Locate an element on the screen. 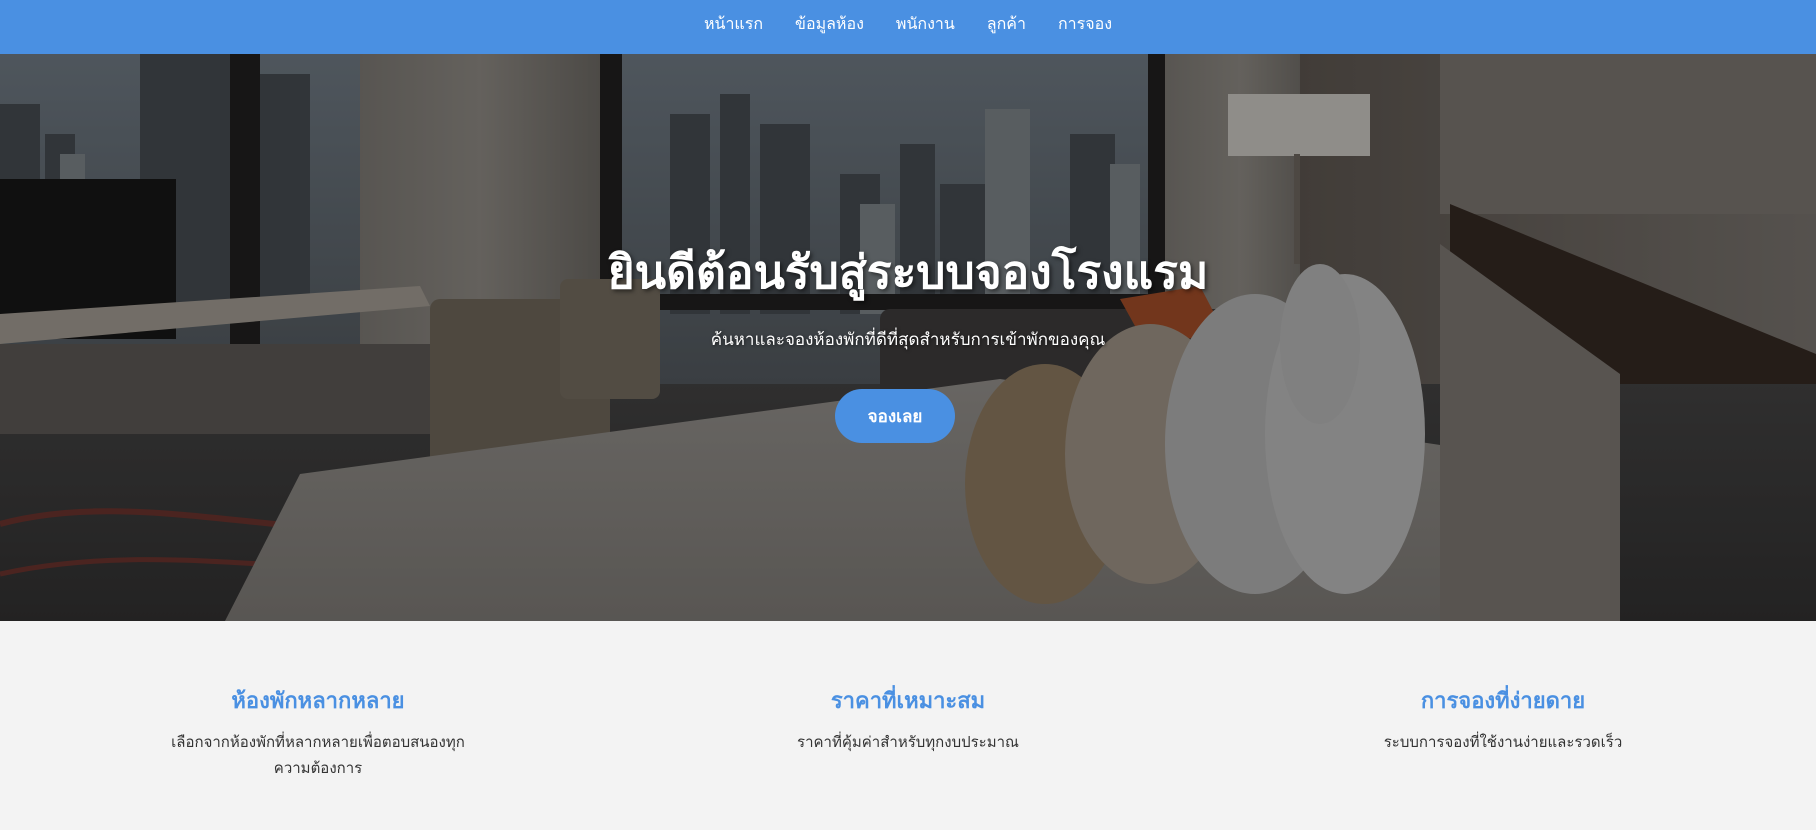 This screenshot has height=830, width=1816. feature-description: ระบบการจองที่ใช้งานง่ายและรวดเร็ว is located at coordinates (1503, 742).